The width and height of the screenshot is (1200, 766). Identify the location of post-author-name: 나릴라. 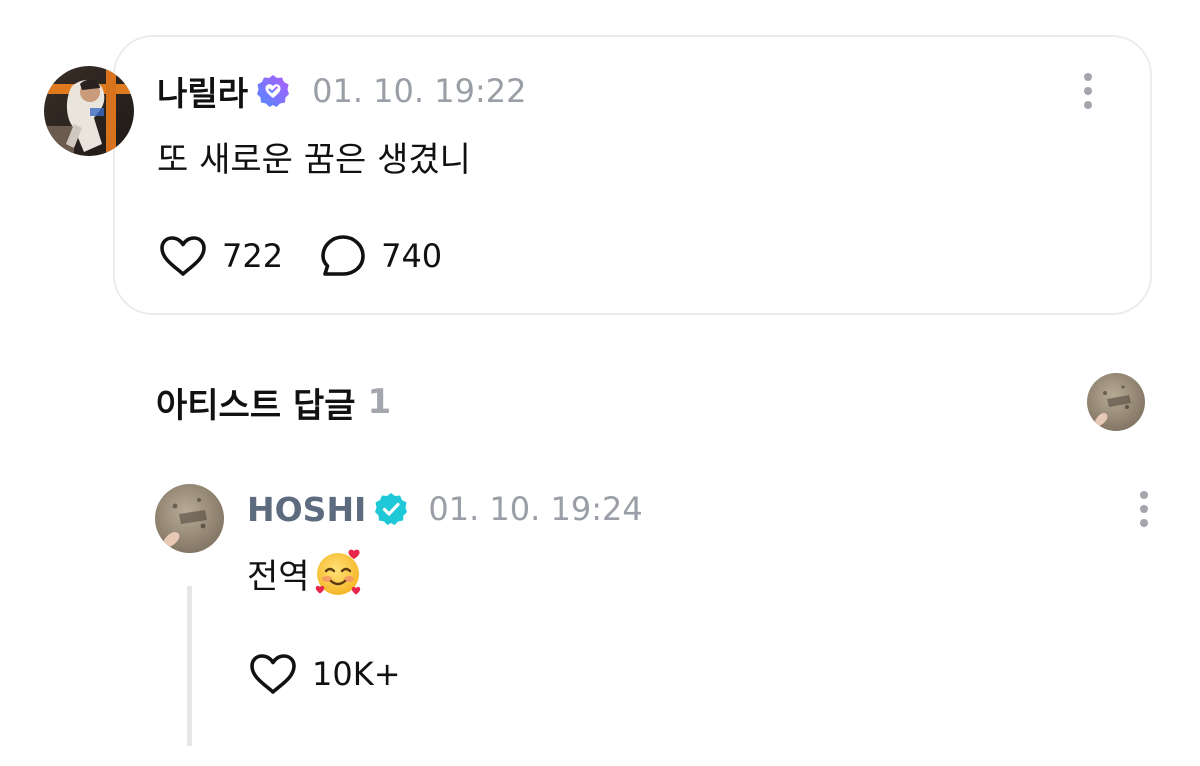
(202, 91).